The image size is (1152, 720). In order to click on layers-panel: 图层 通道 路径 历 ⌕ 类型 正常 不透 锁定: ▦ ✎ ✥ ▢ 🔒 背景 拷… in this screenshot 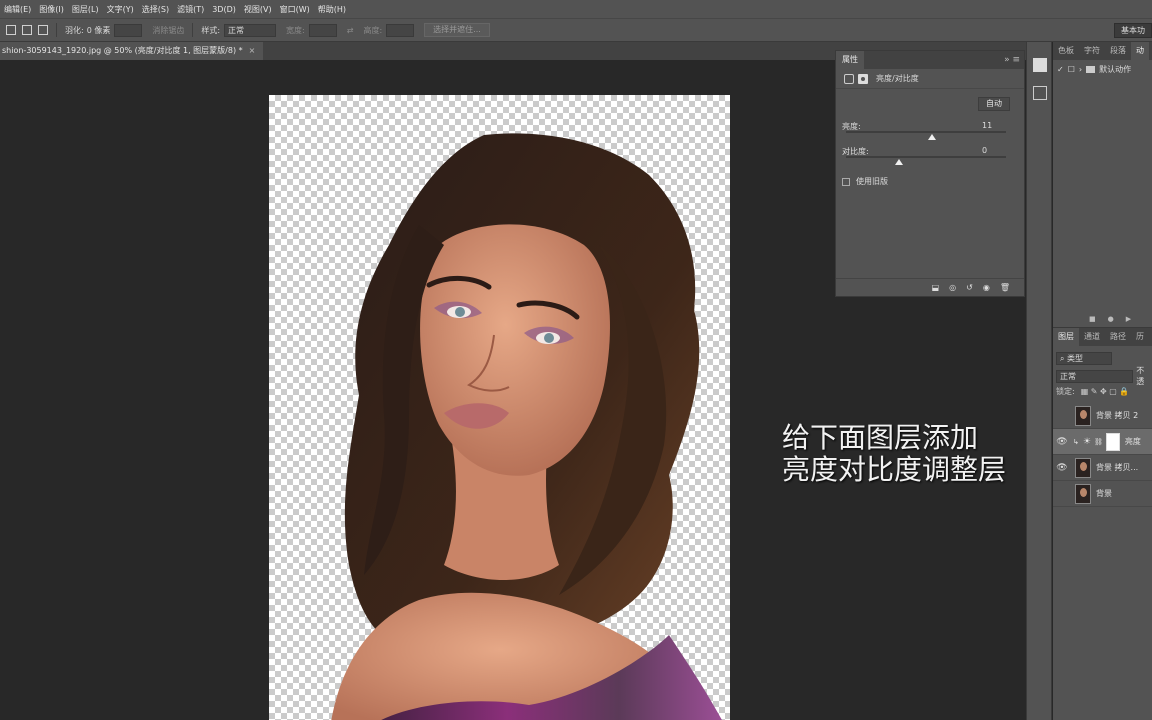, I will do `click(1102, 523)`.